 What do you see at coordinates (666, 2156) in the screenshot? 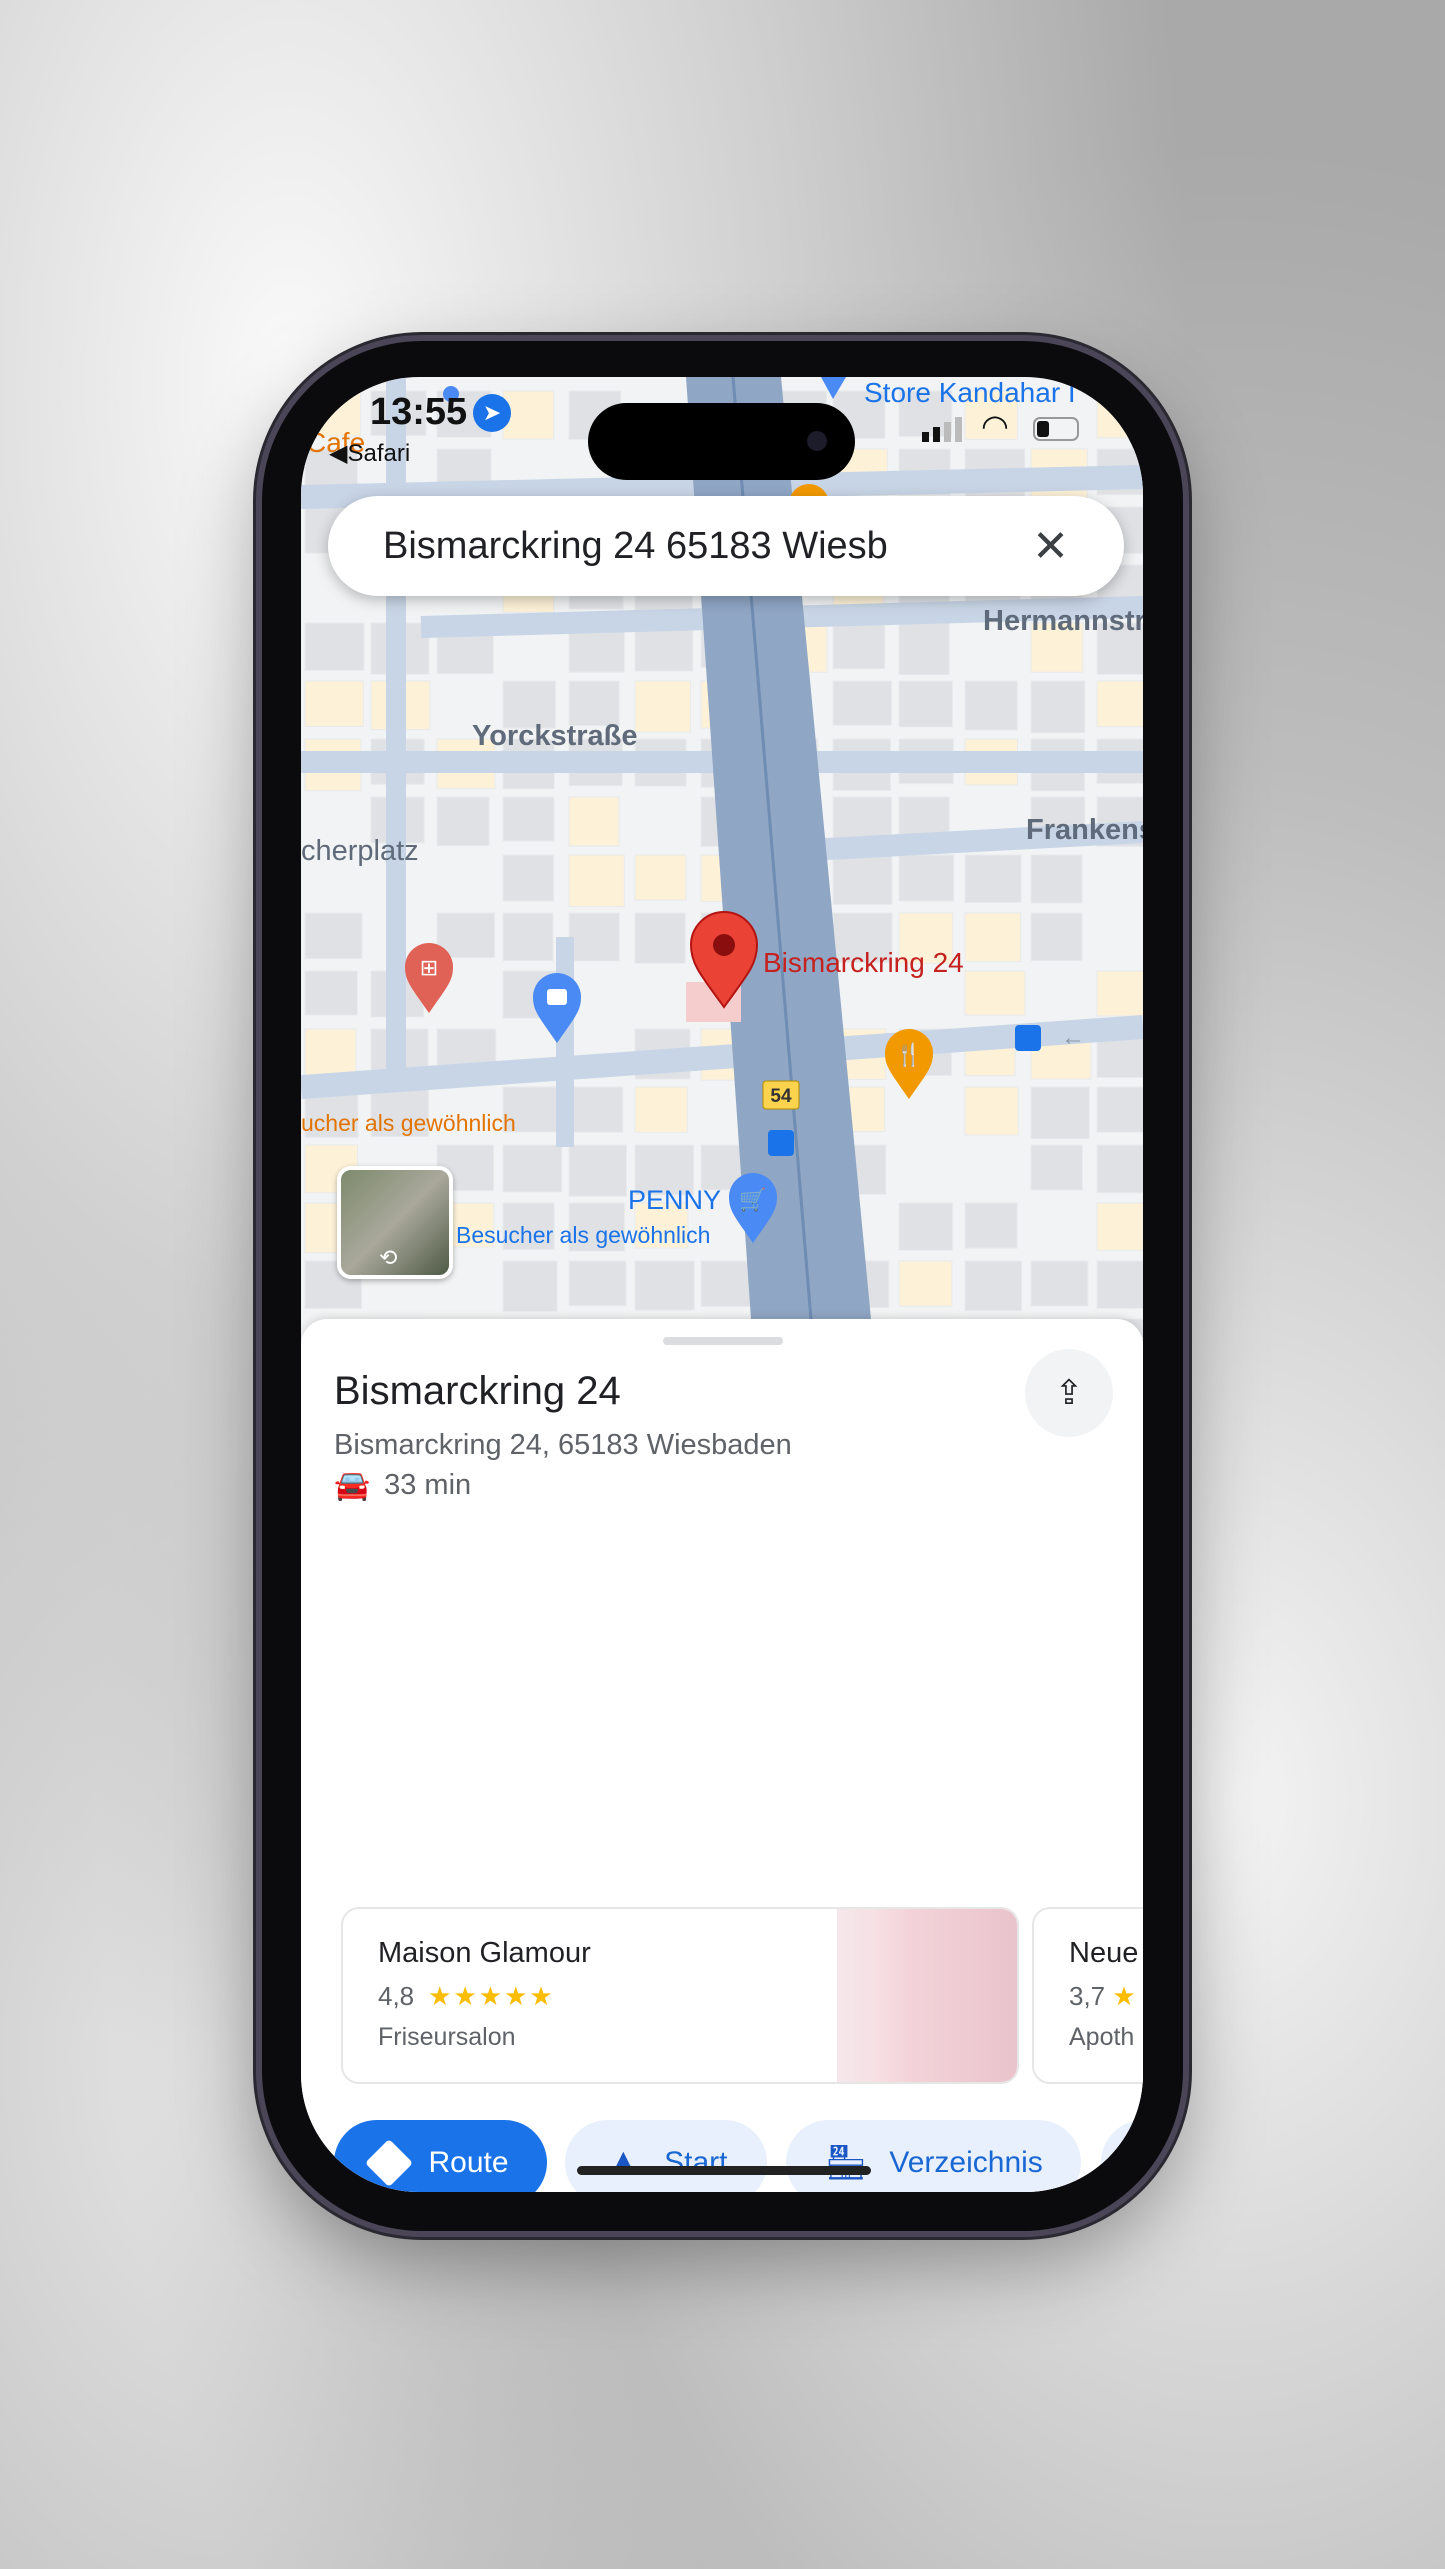
I see `start-button: ▲ Start` at bounding box center [666, 2156].